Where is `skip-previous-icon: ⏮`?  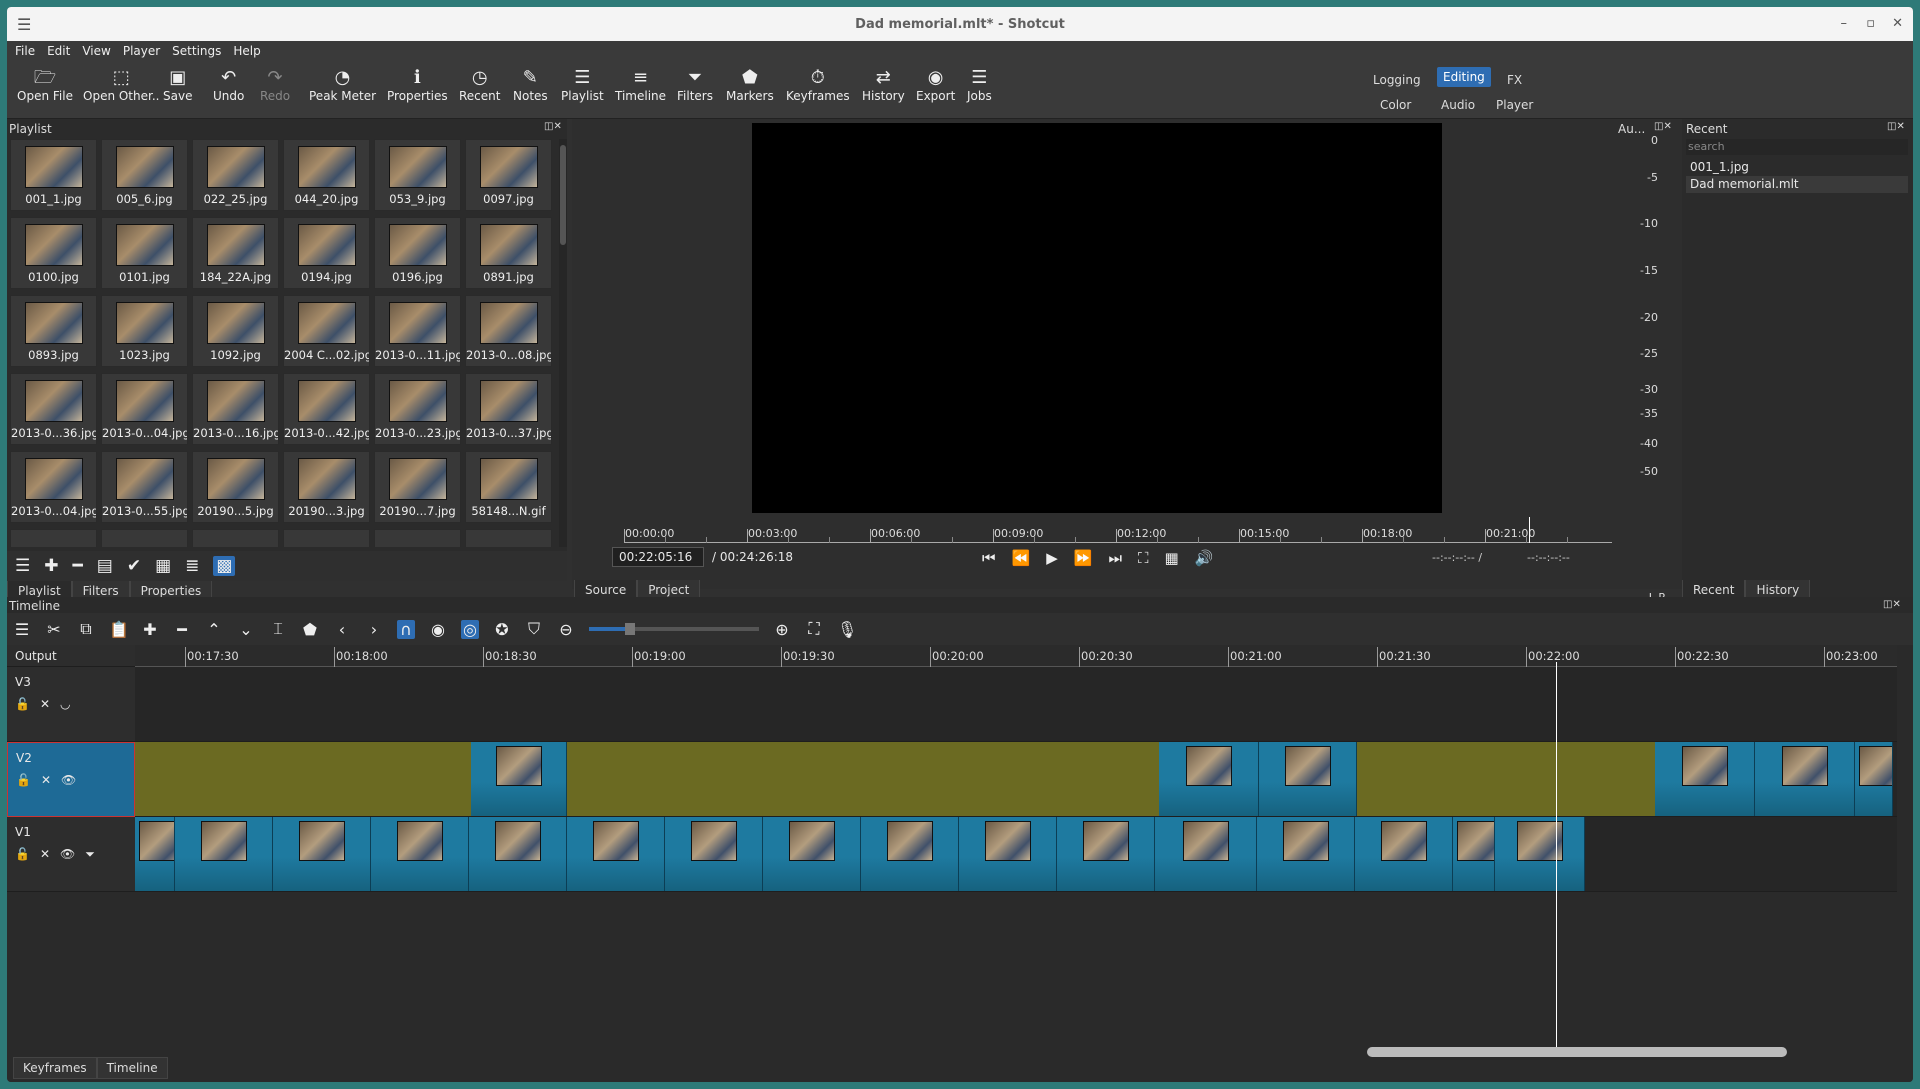
skip-previous-icon: ⏮ is located at coordinates (989, 558).